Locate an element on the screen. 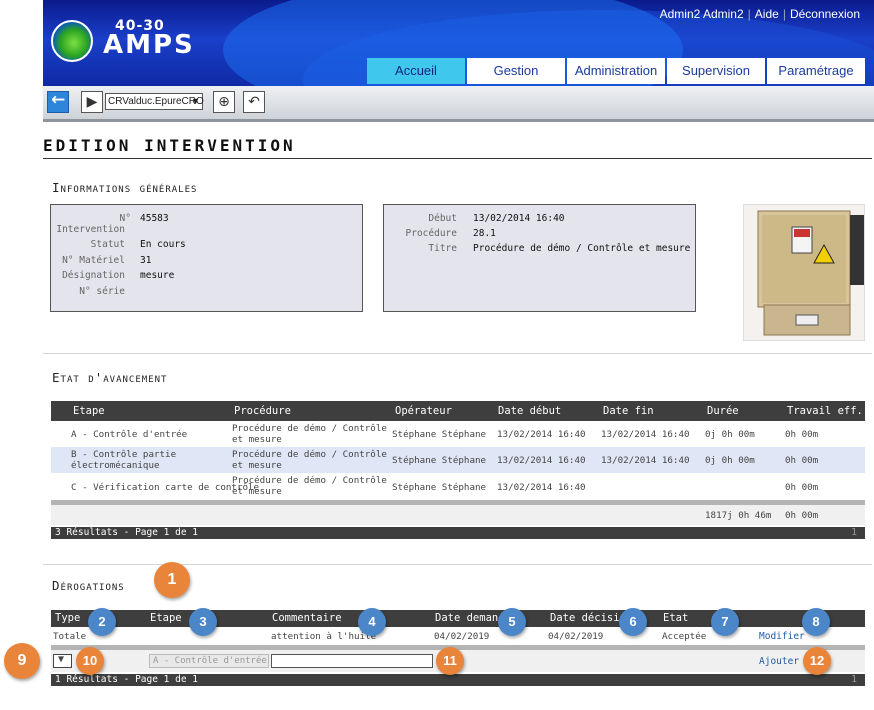 This screenshot has height=710, width=874. back-arrow-icon is located at coordinates (58, 101).